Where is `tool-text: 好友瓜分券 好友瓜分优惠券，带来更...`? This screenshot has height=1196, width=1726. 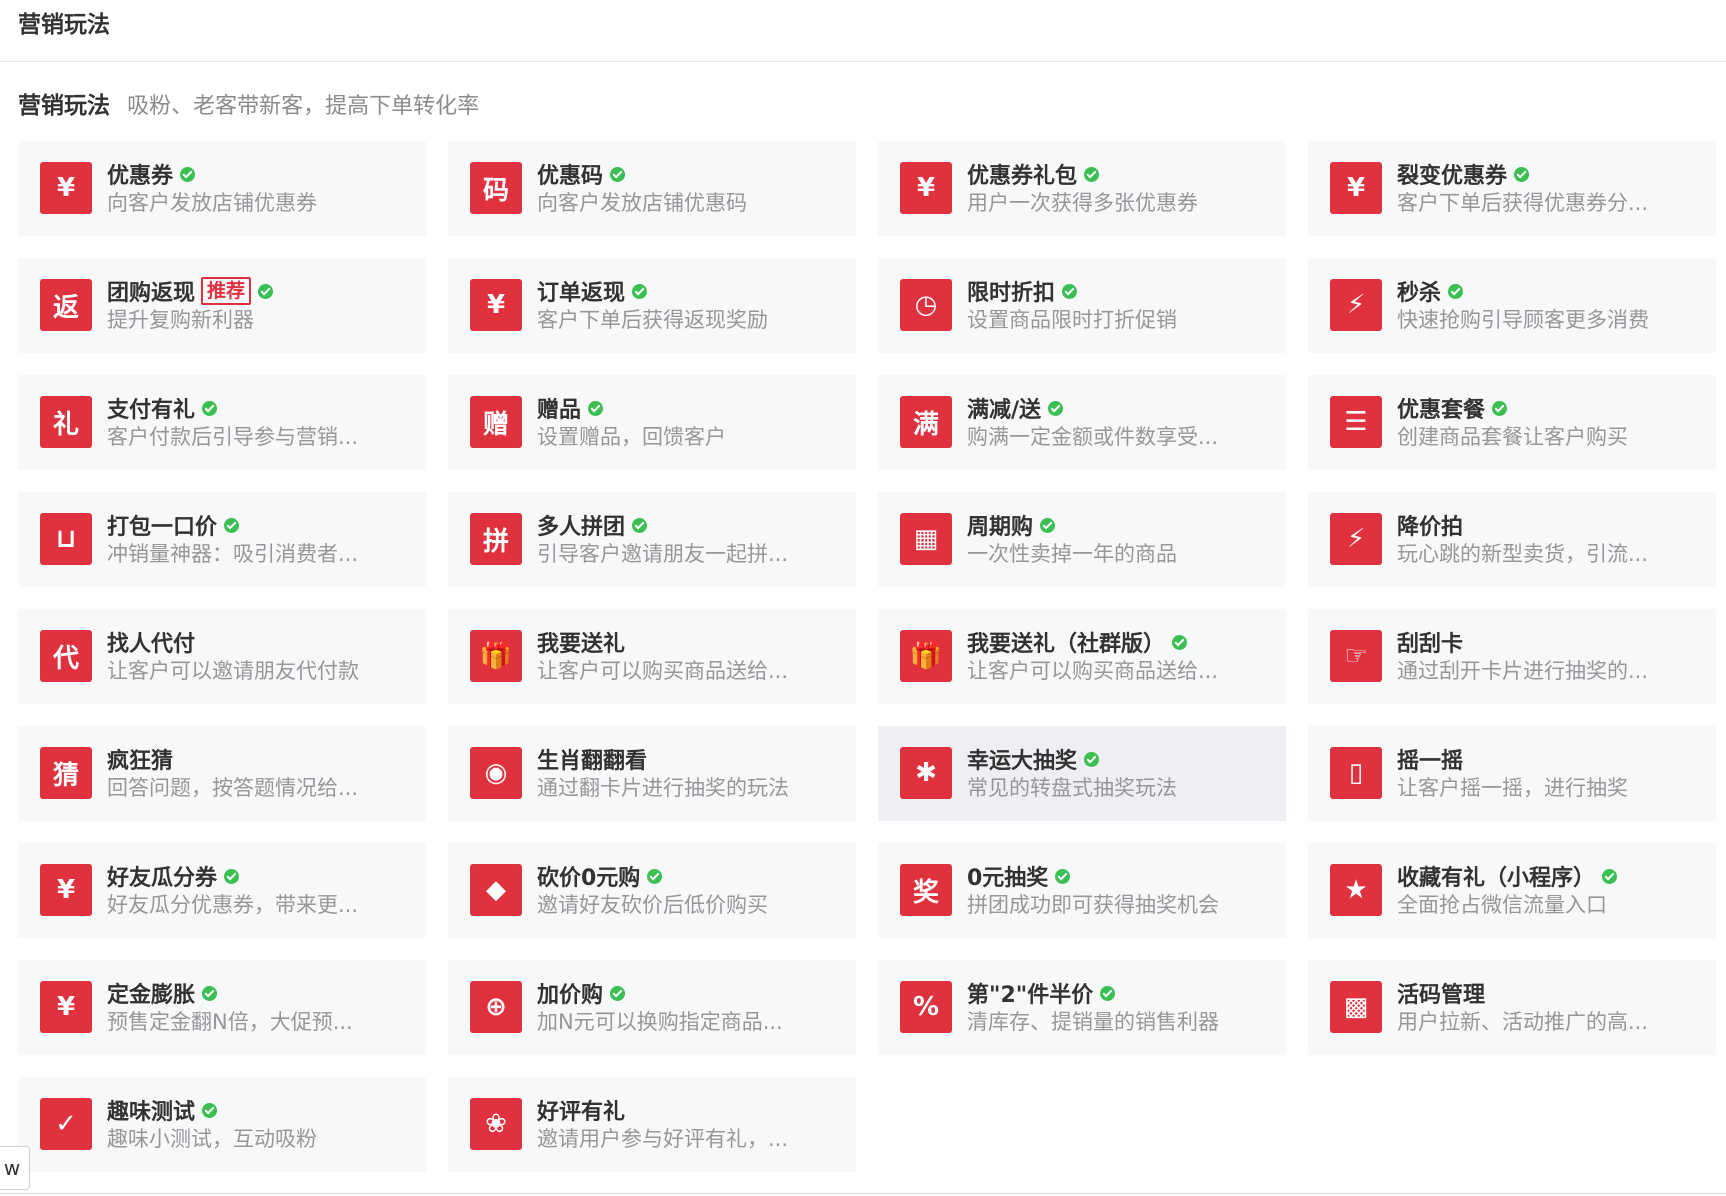 tool-text: 好友瓜分券 好友瓜分优惠券，带来更... is located at coordinates (259, 890).